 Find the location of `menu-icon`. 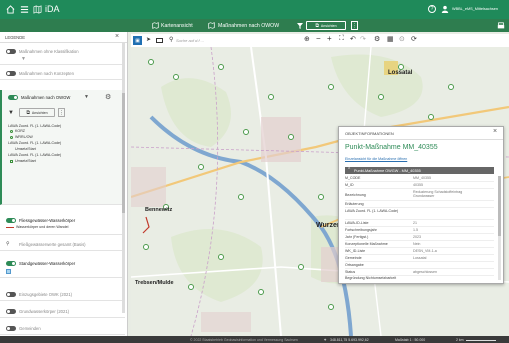

menu-icon is located at coordinates (24, 9).